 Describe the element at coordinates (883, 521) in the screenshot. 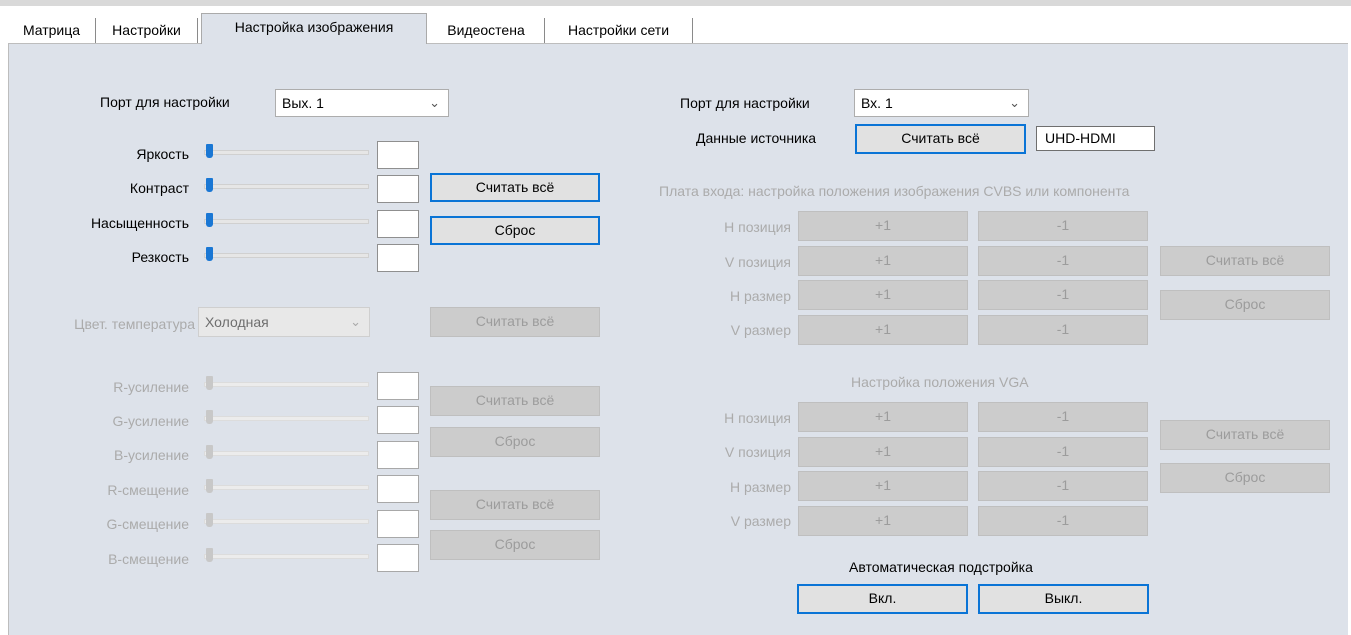

I see `vga-v-size-plus-button: +1` at that location.